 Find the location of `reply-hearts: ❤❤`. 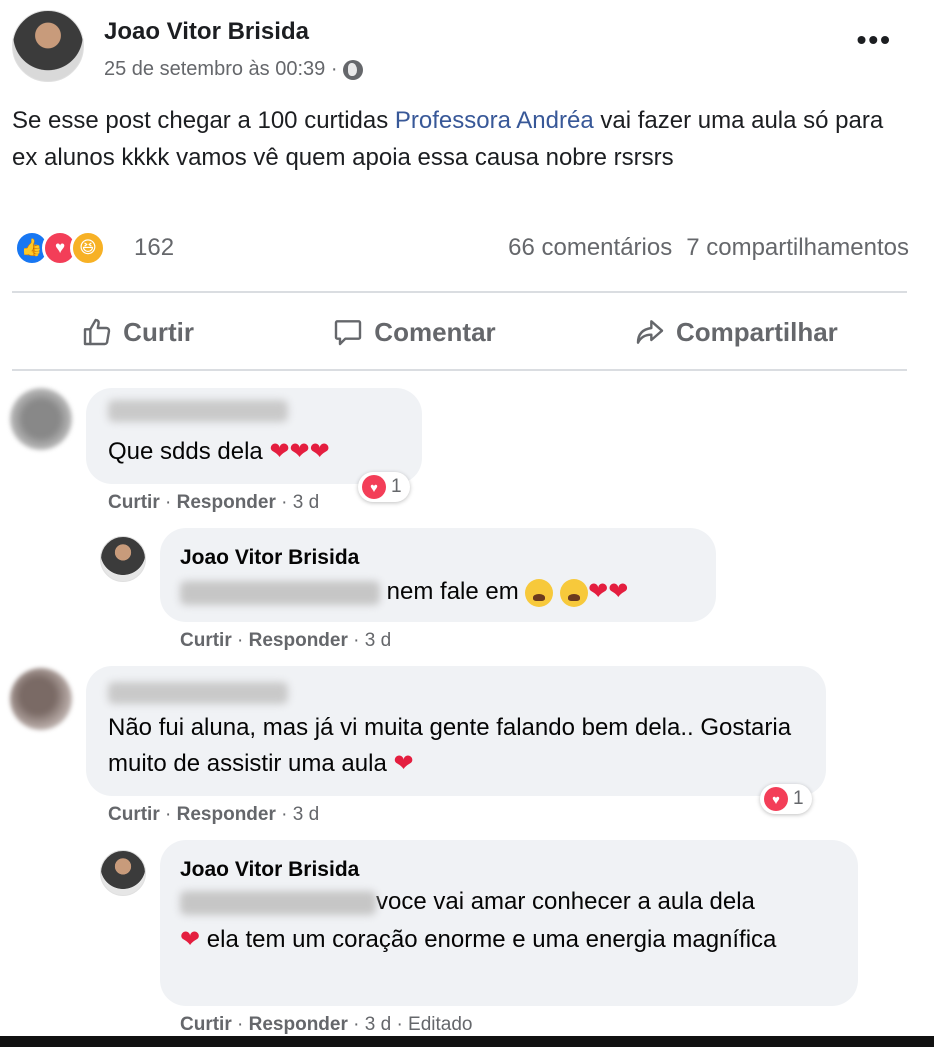

reply-hearts: ❤❤ is located at coordinates (608, 591).